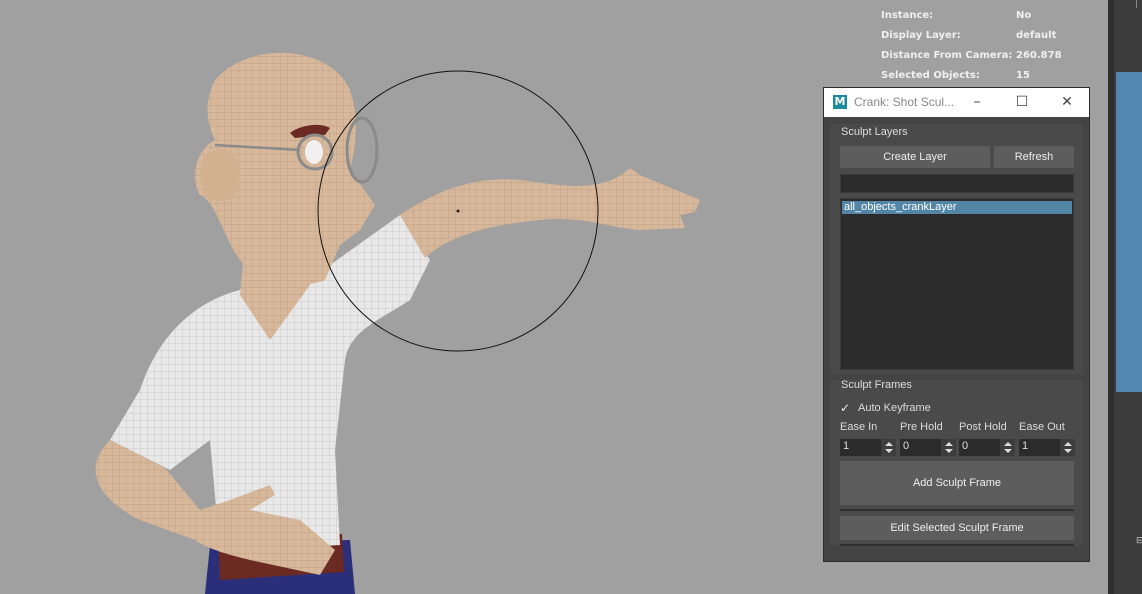 This screenshot has width=1142, height=594. What do you see at coordinates (907, 15) in the screenshot?
I see `hud-label: Instance:` at bounding box center [907, 15].